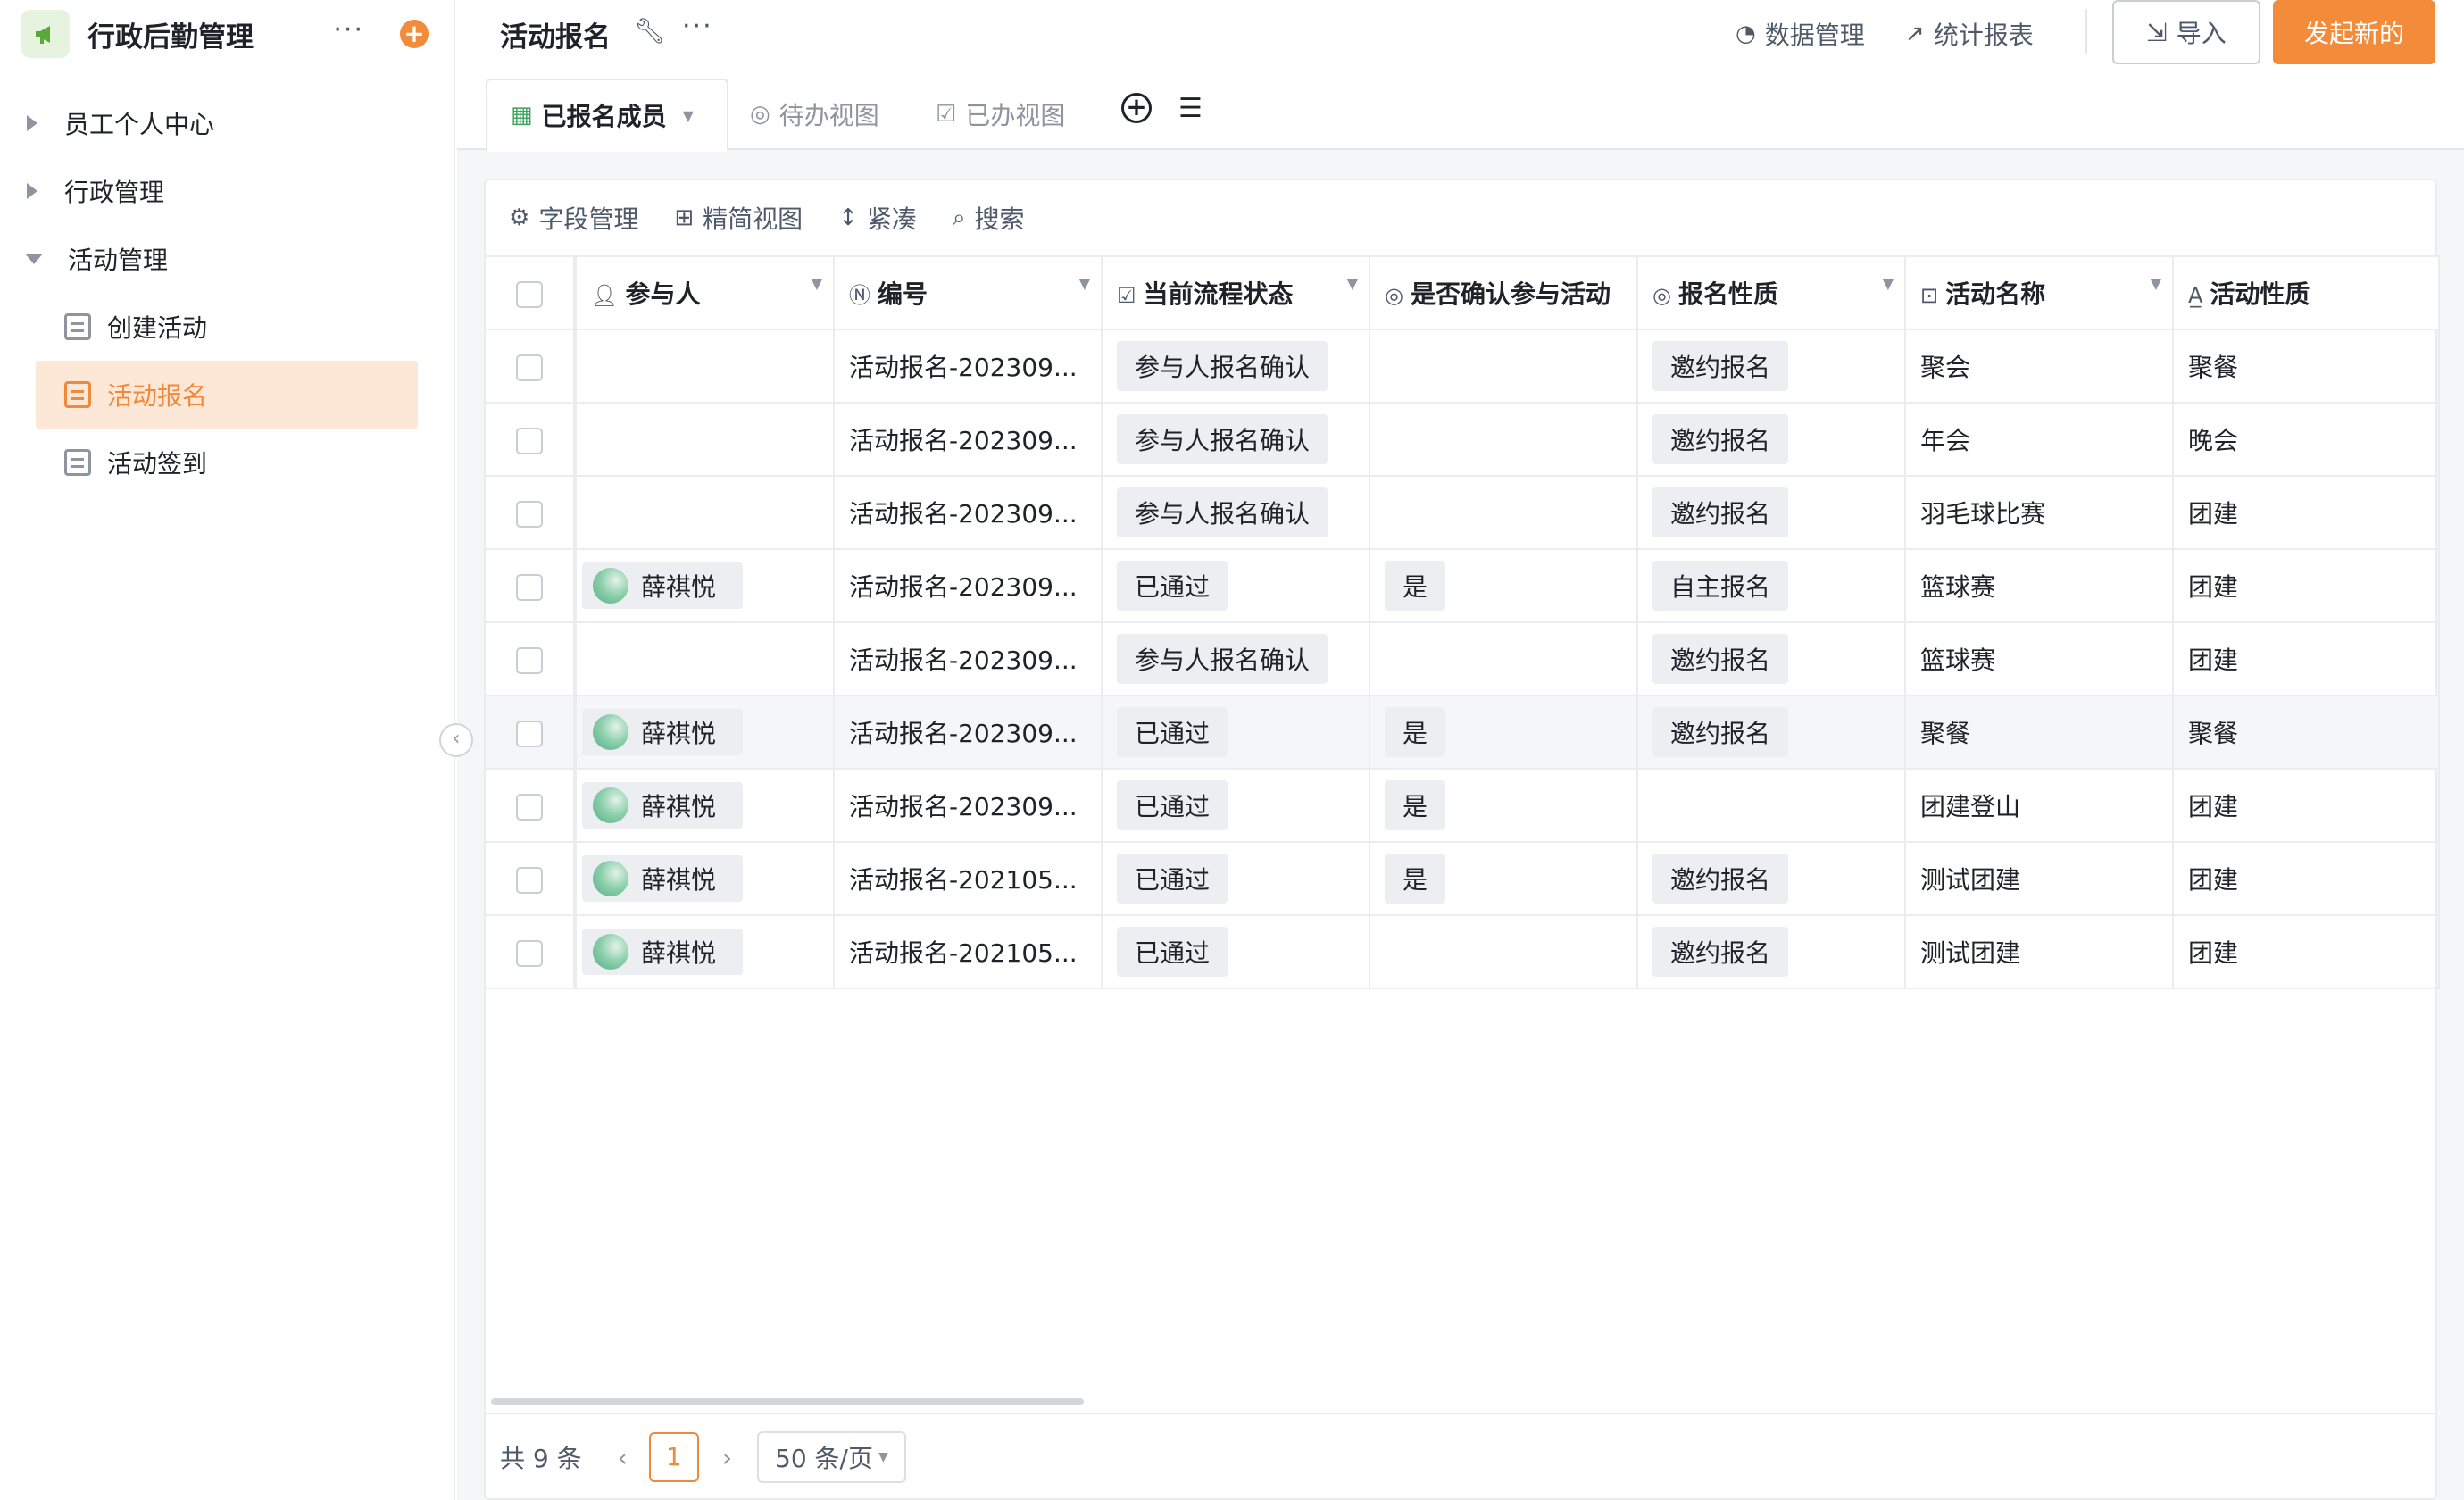 The image size is (2464, 1500). Describe the element at coordinates (573, 218) in the screenshot. I see `field-manage-button: ⚙ 字段管理` at that location.